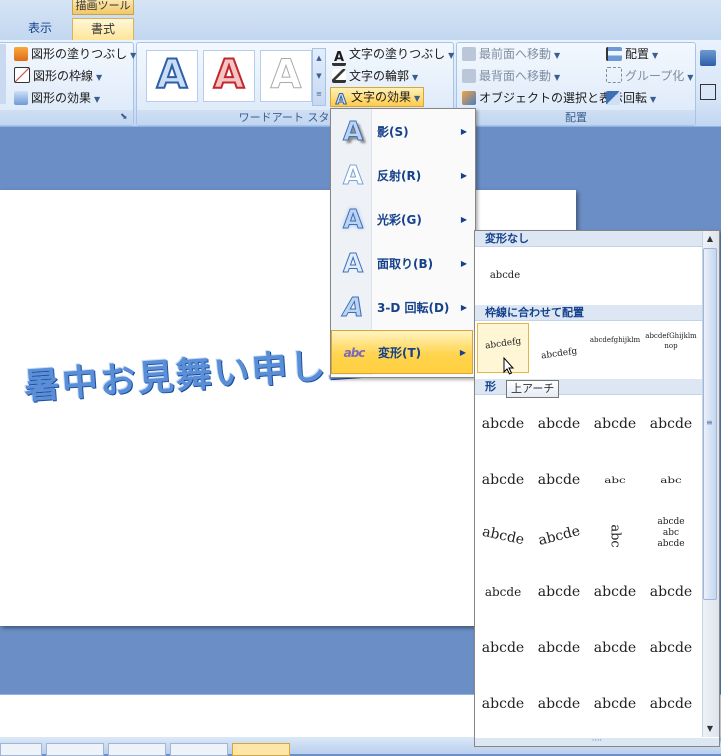 This screenshot has height=756, width=721. I want to click on 3d-rotation-a-icon: A, so click(353, 308).